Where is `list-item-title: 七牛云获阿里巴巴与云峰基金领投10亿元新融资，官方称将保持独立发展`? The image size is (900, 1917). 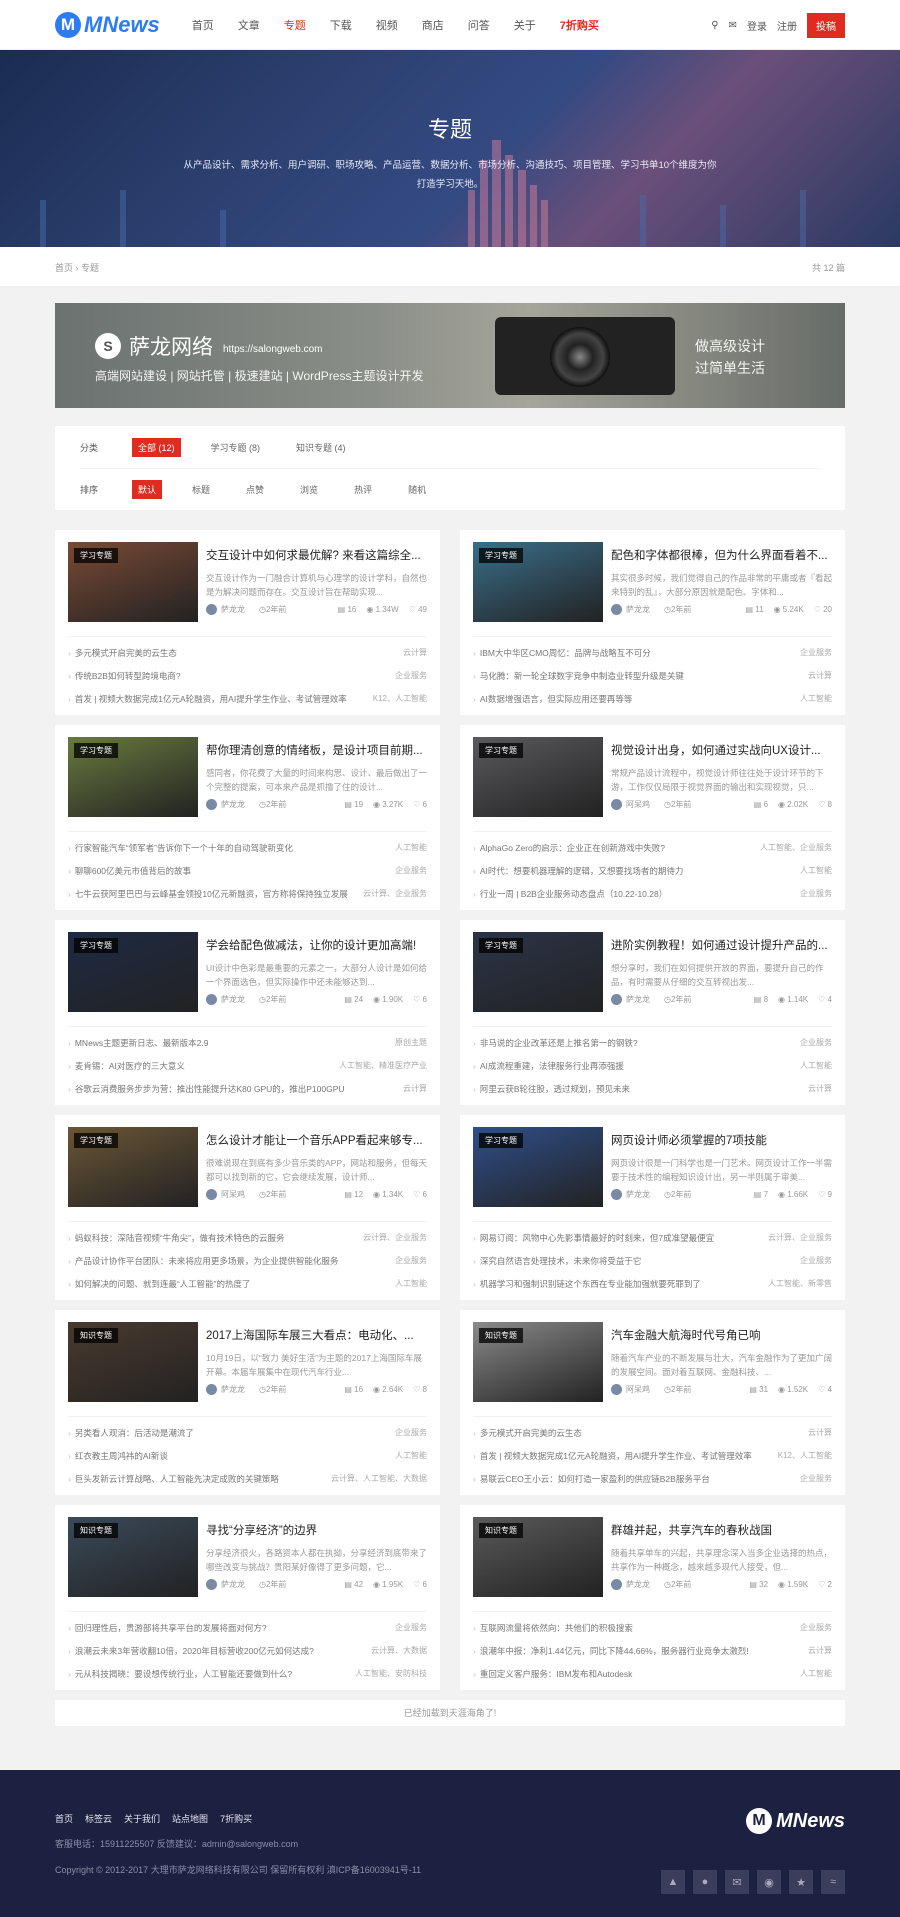 list-item-title: 七牛云获阿里巴巴与云峰基金领投10亿元新融资，官方称将保持独立发展 is located at coordinates (208, 894).